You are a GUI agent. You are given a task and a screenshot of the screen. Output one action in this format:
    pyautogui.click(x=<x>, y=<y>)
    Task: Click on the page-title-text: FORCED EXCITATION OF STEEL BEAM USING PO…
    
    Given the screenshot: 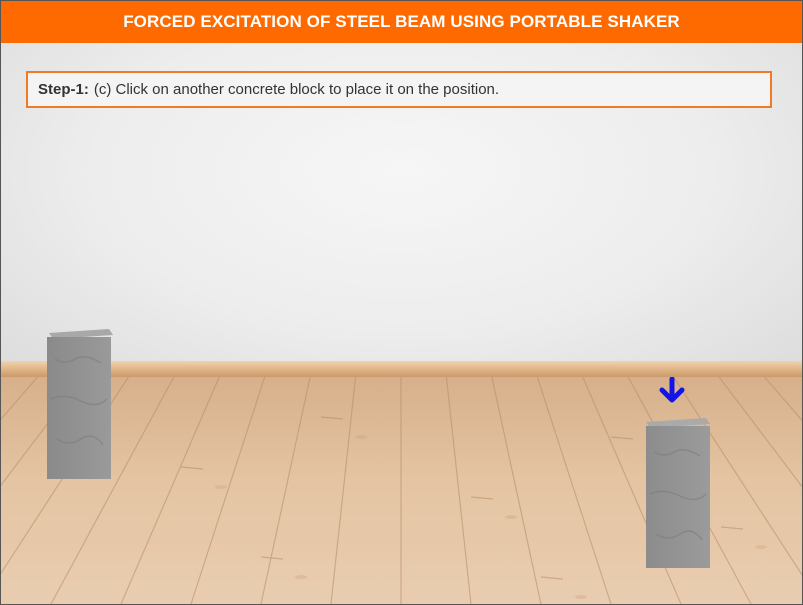 What is the action you would take?
    pyautogui.click(x=401, y=21)
    